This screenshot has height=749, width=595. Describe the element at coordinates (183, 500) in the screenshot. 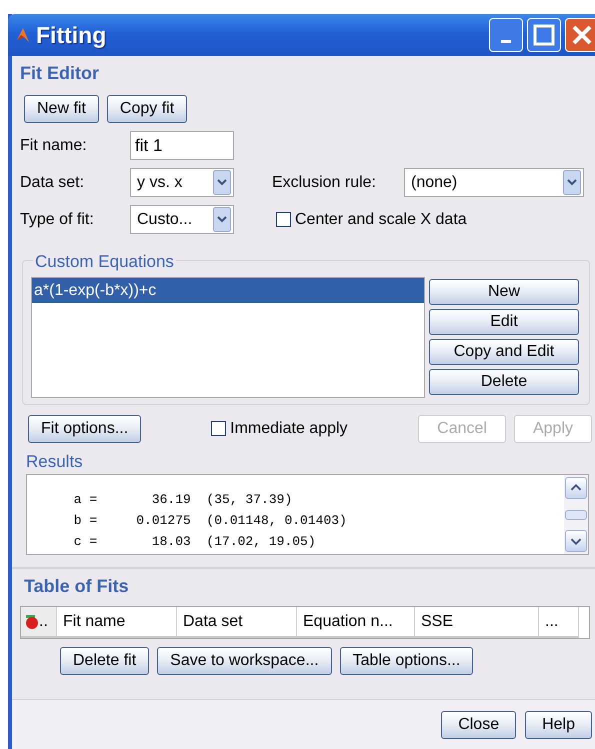

I see `result-line: a = 36.19 (35, 37.39)` at that location.